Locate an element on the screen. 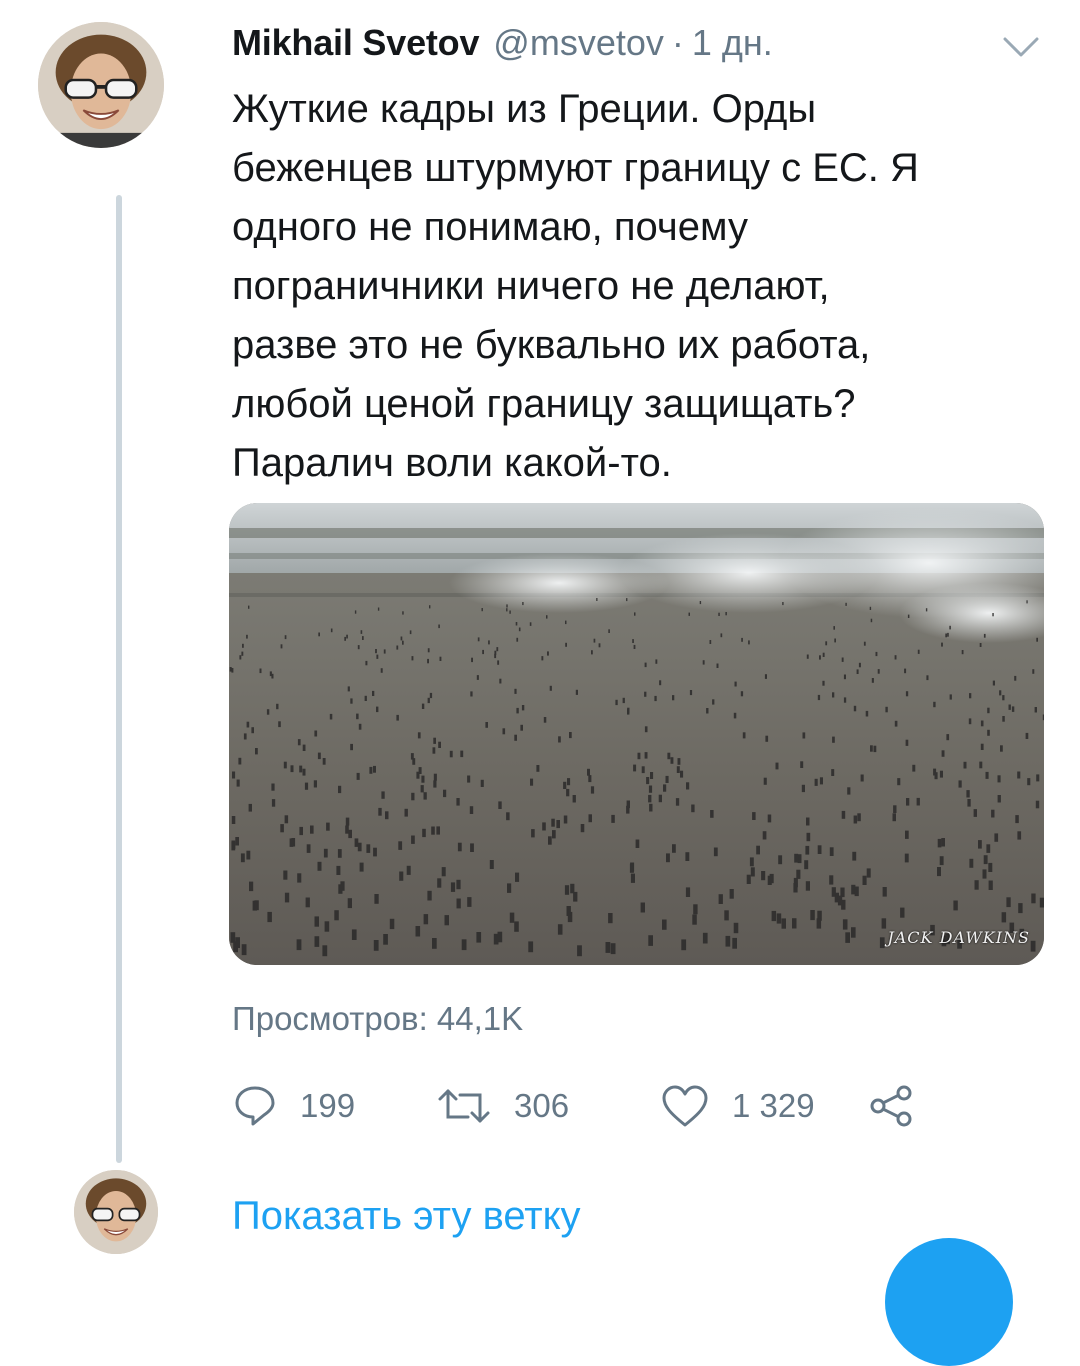 Image resolution: width=1080 pixels, height=1366 pixels. retweet-icon is located at coordinates (464, 1106).